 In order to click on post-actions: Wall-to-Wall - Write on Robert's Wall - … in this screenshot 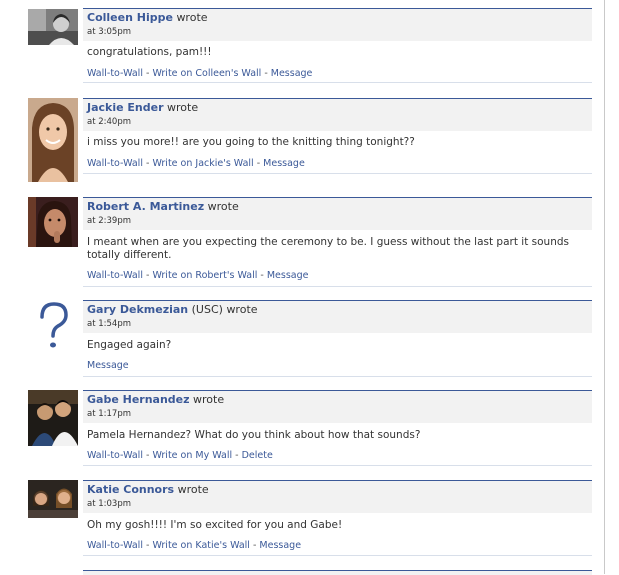, I will do `click(198, 275)`.